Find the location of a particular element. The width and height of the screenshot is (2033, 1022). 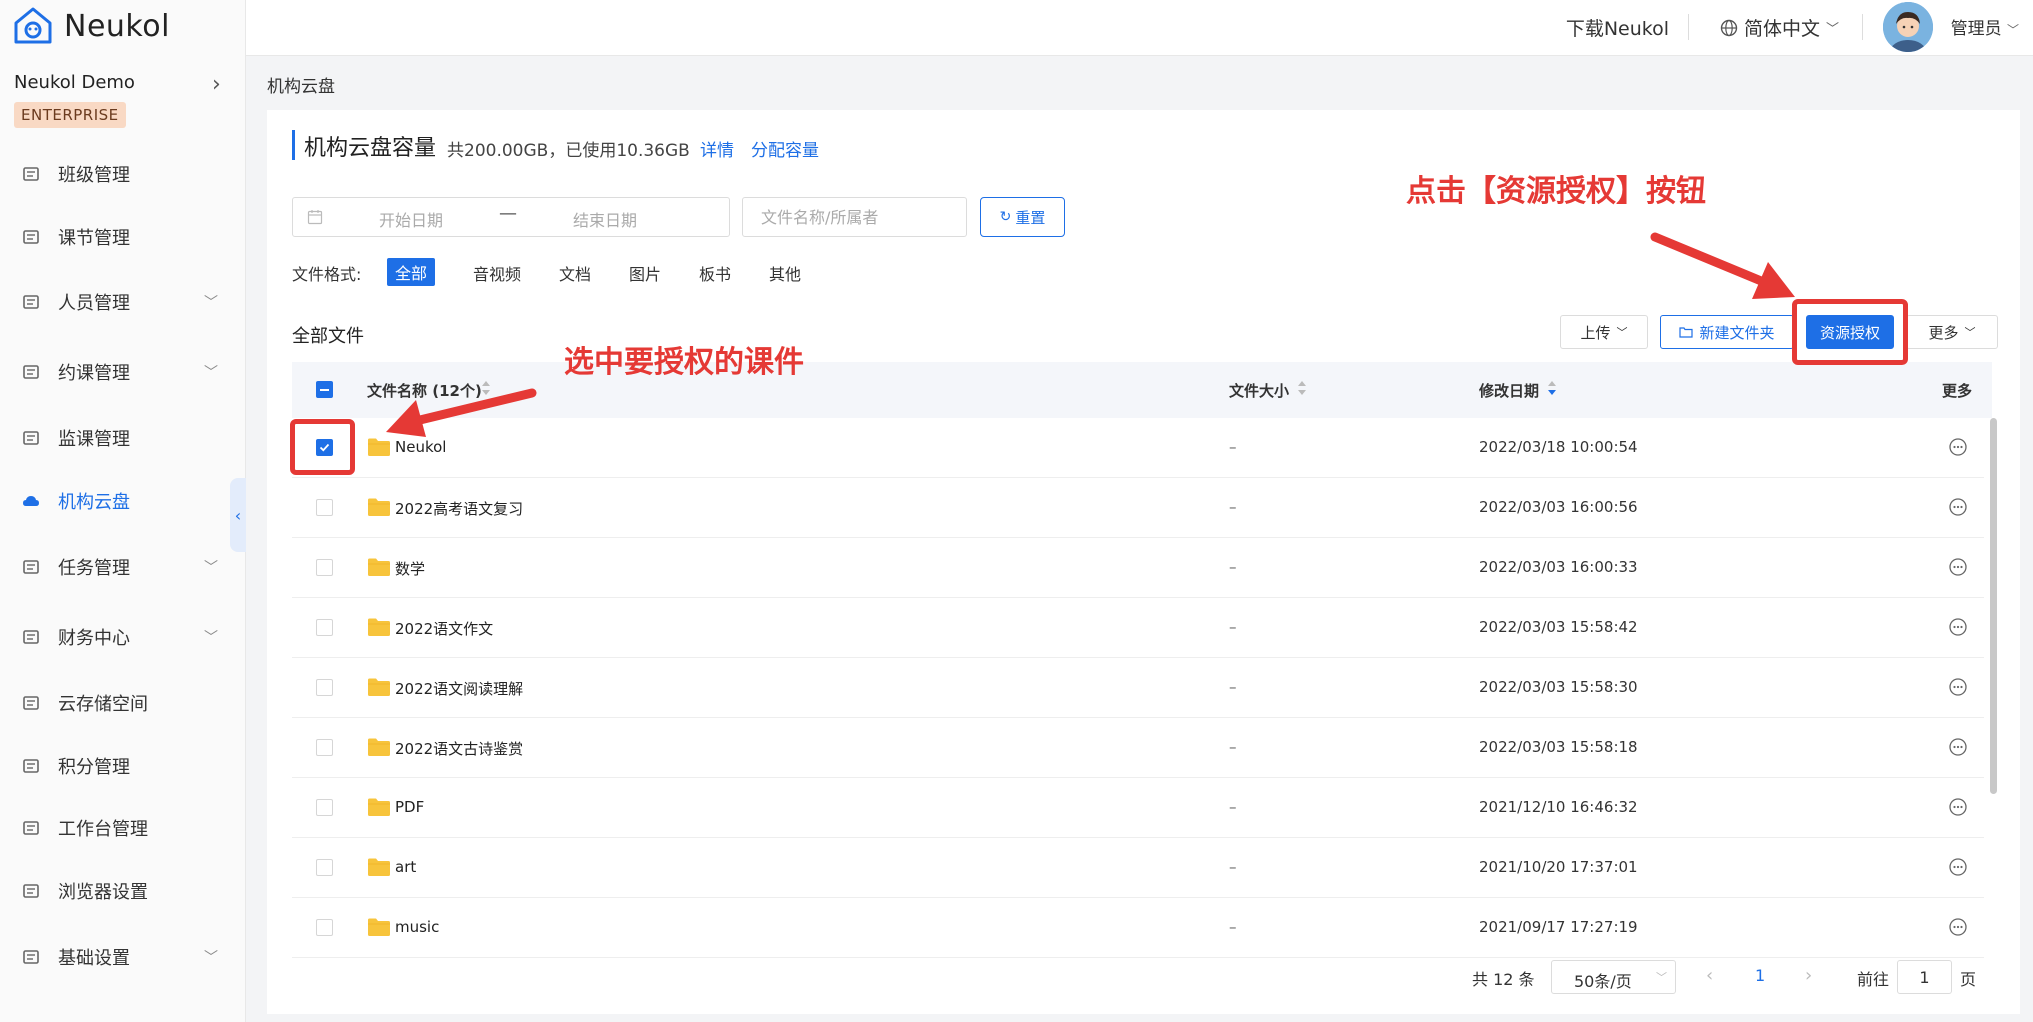

new-folder-button: 新建文件夹 is located at coordinates (1727, 332).